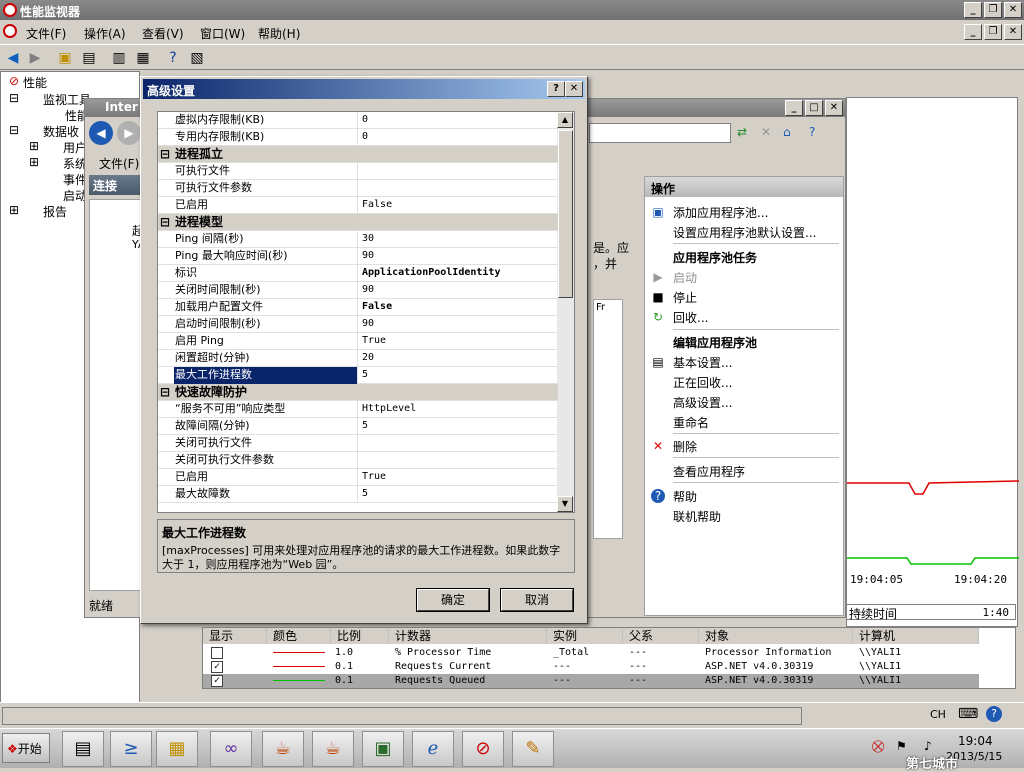 The height and width of the screenshot is (772, 1024). I want to click on tree-data-collector: 数据收, so click(61, 131).